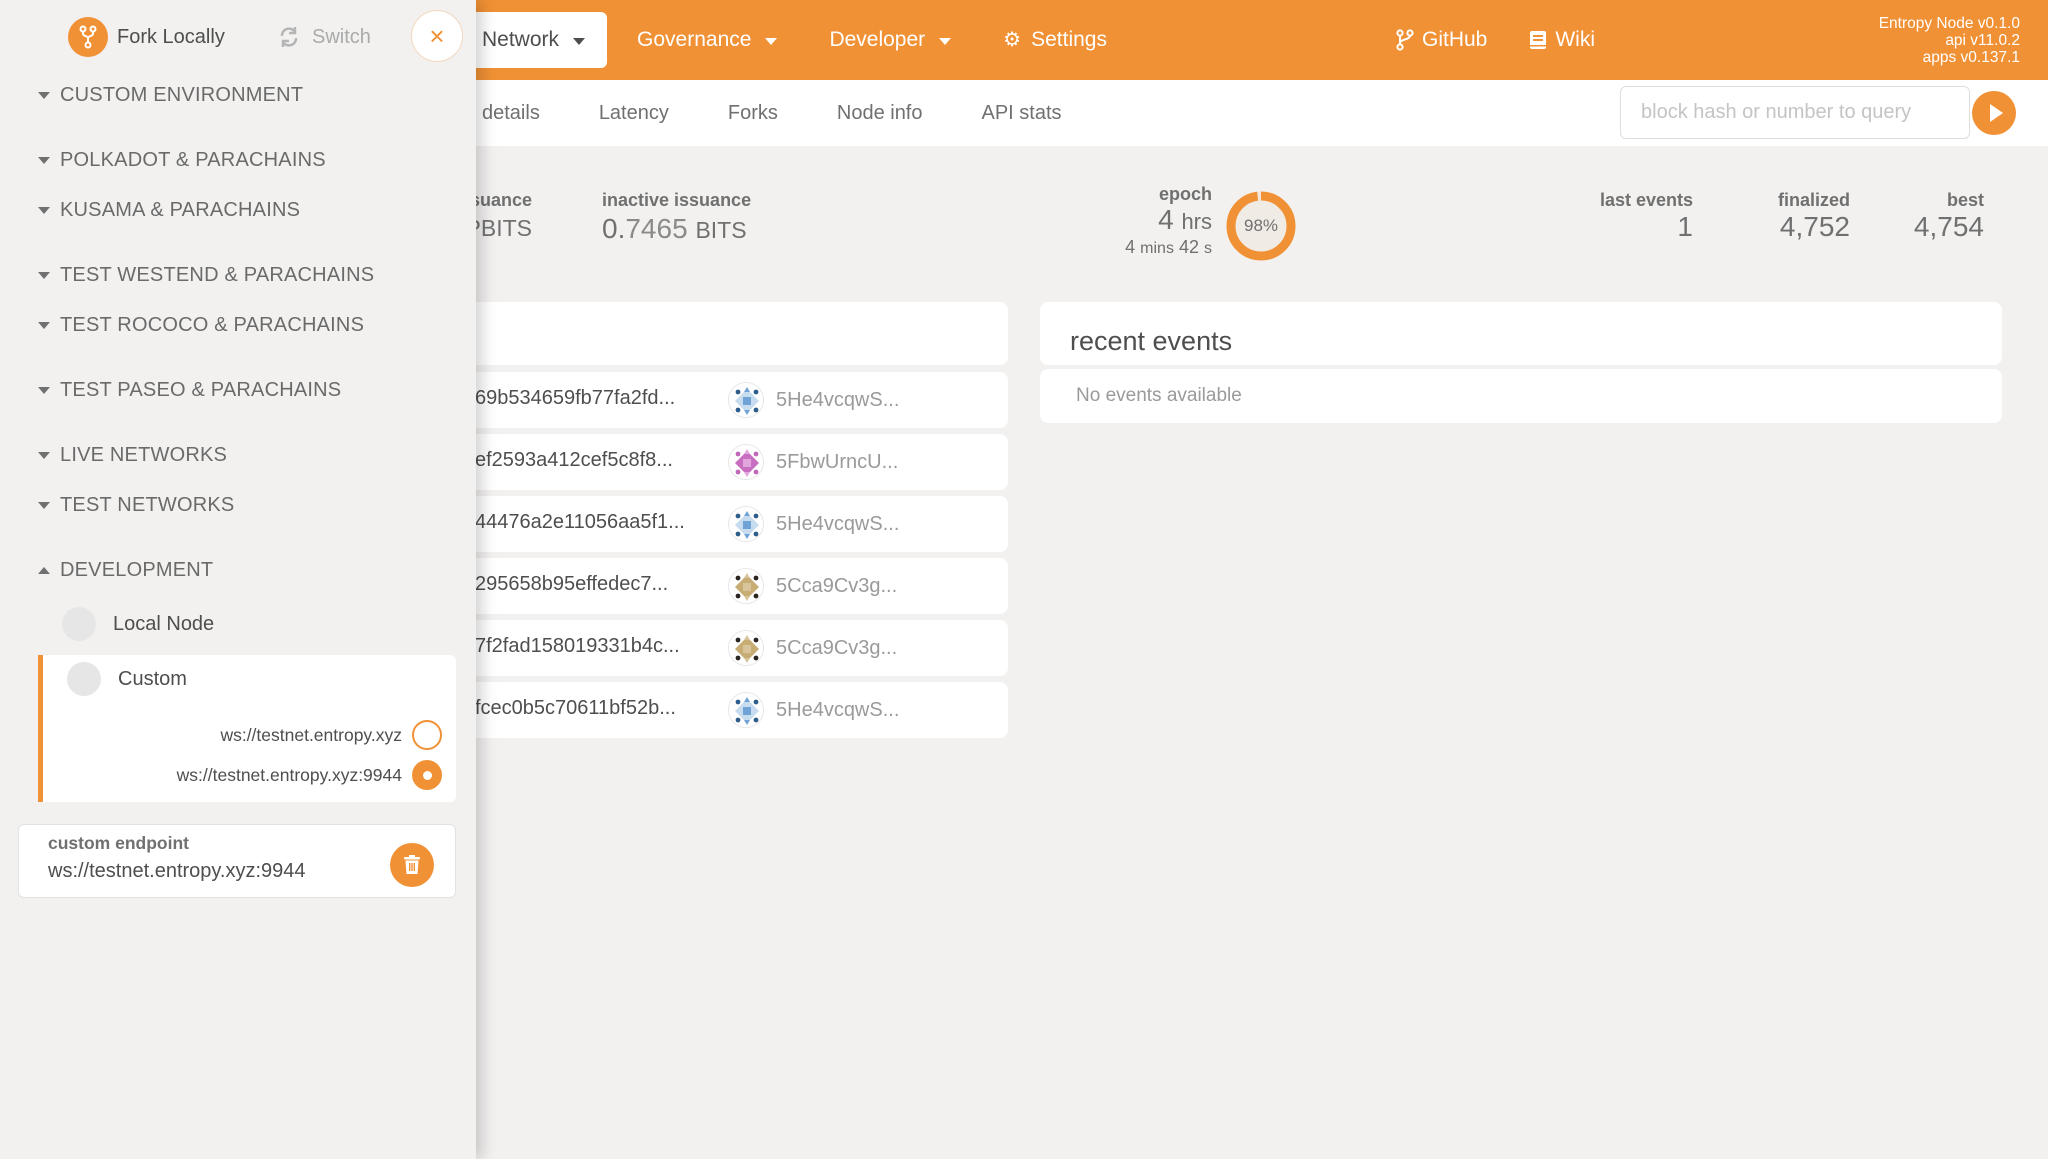 The height and width of the screenshot is (1159, 2048). I want to click on wiki-label: Wiki, so click(1575, 39).